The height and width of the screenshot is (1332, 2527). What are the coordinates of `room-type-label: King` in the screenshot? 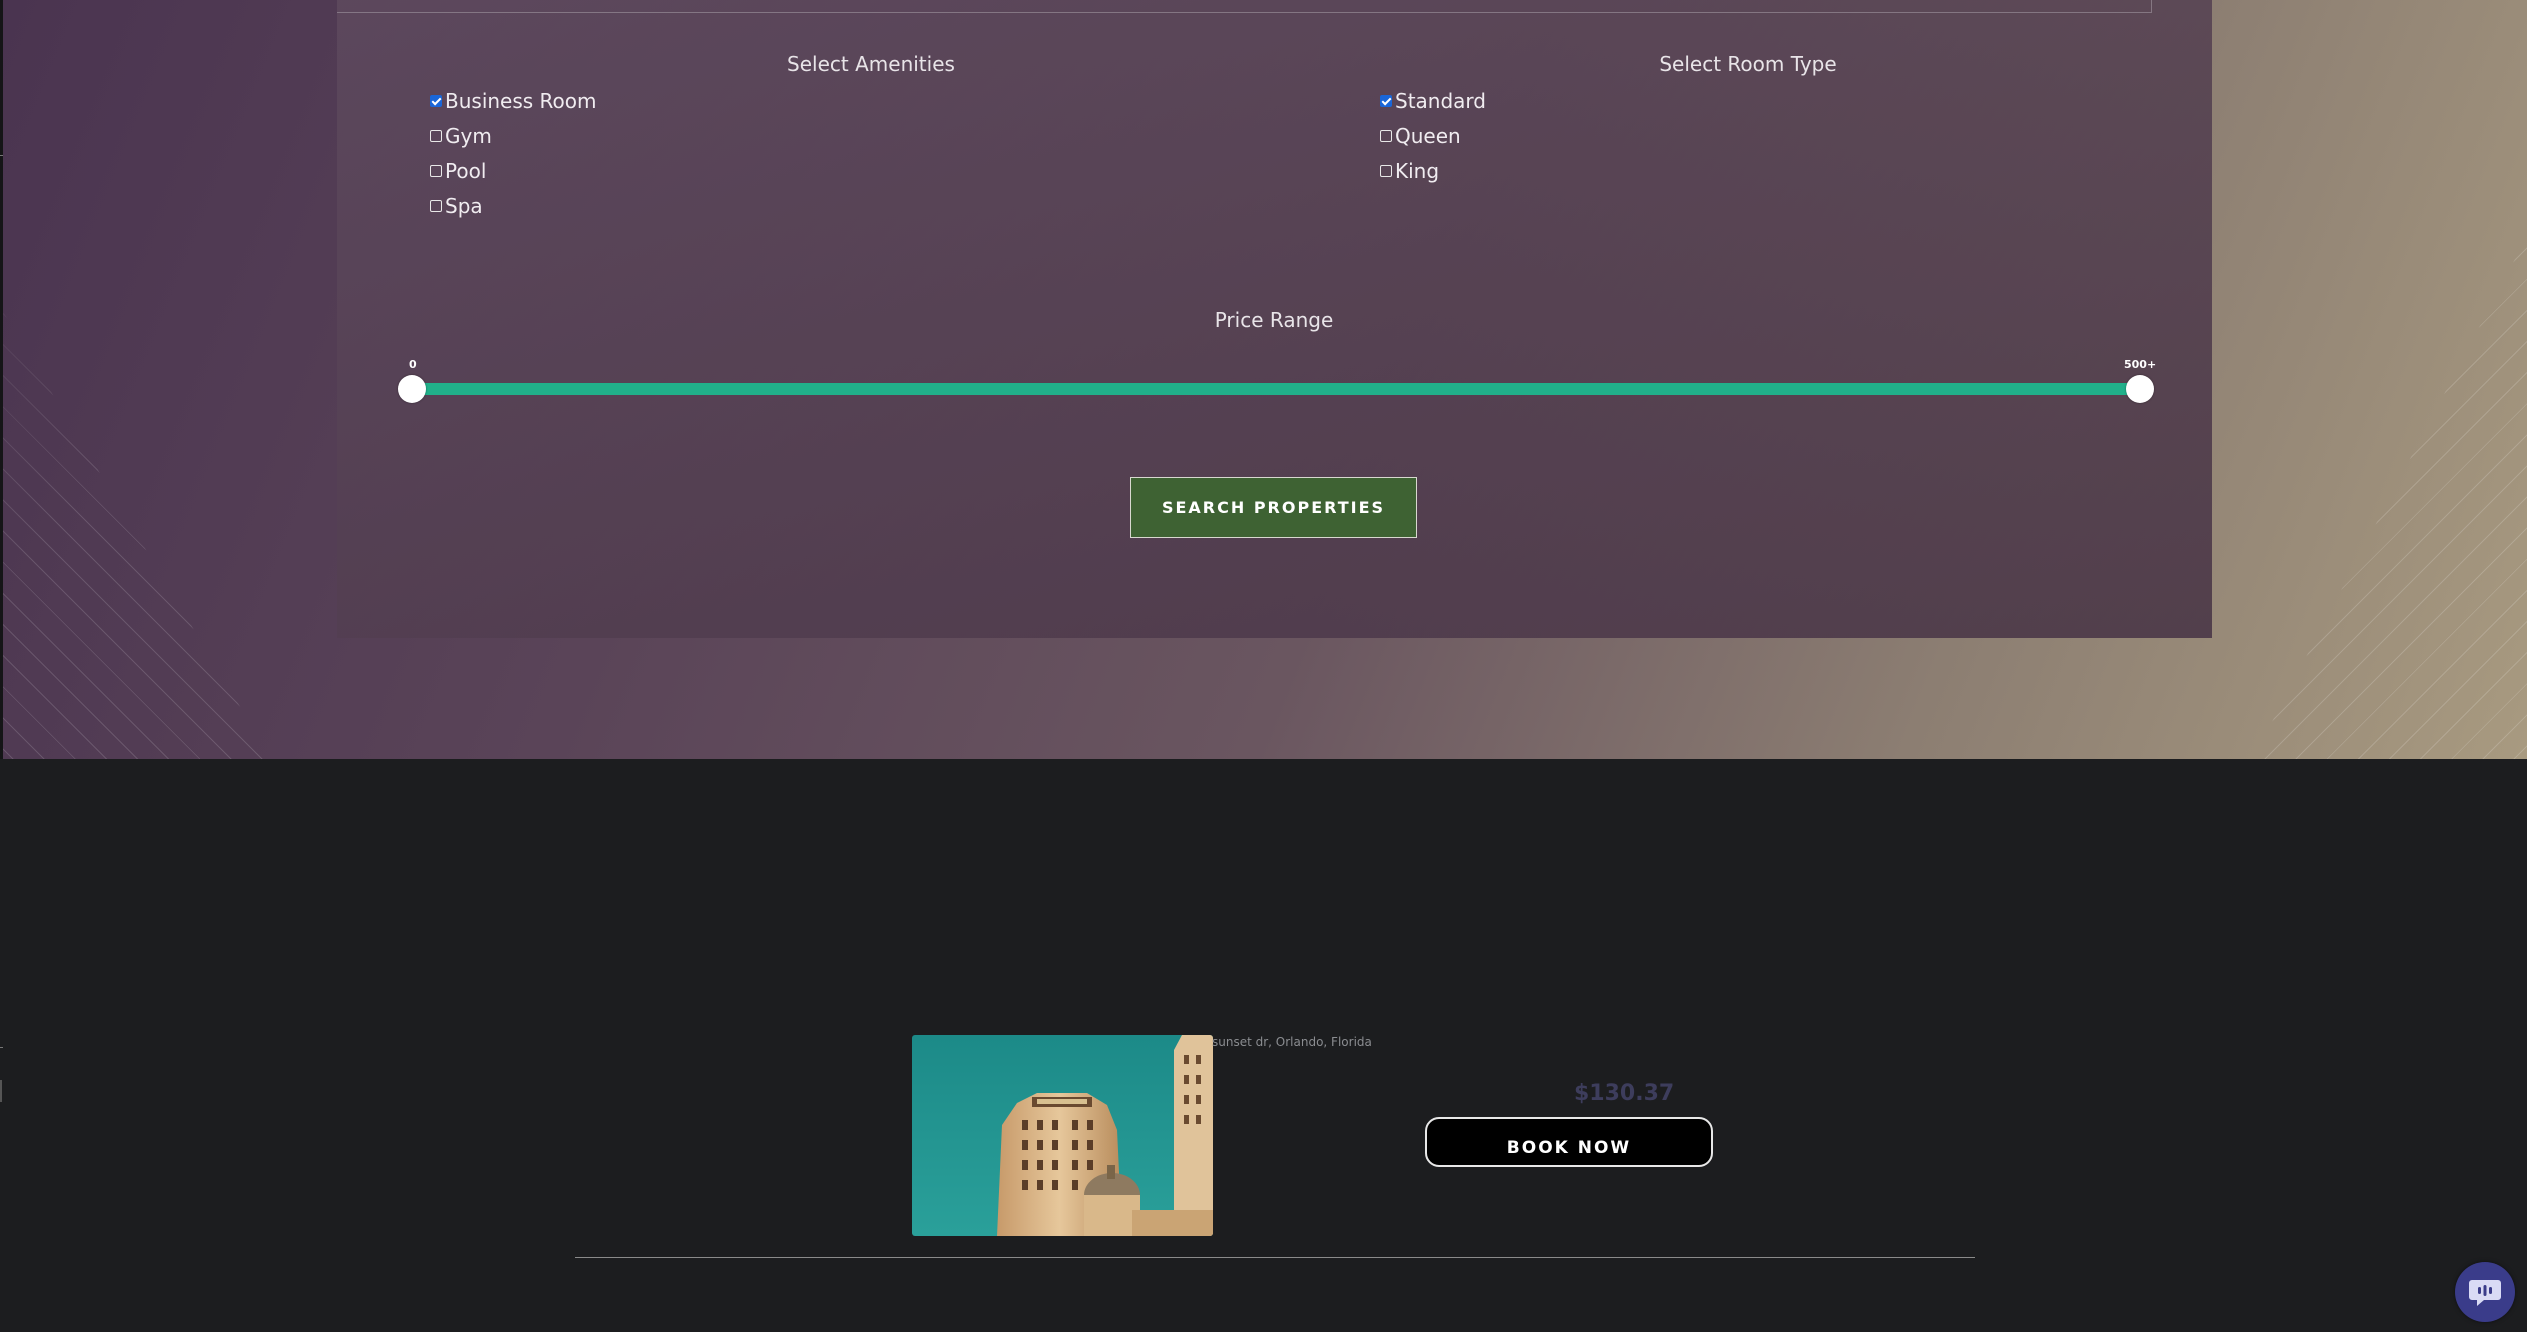 It's located at (1417, 171).